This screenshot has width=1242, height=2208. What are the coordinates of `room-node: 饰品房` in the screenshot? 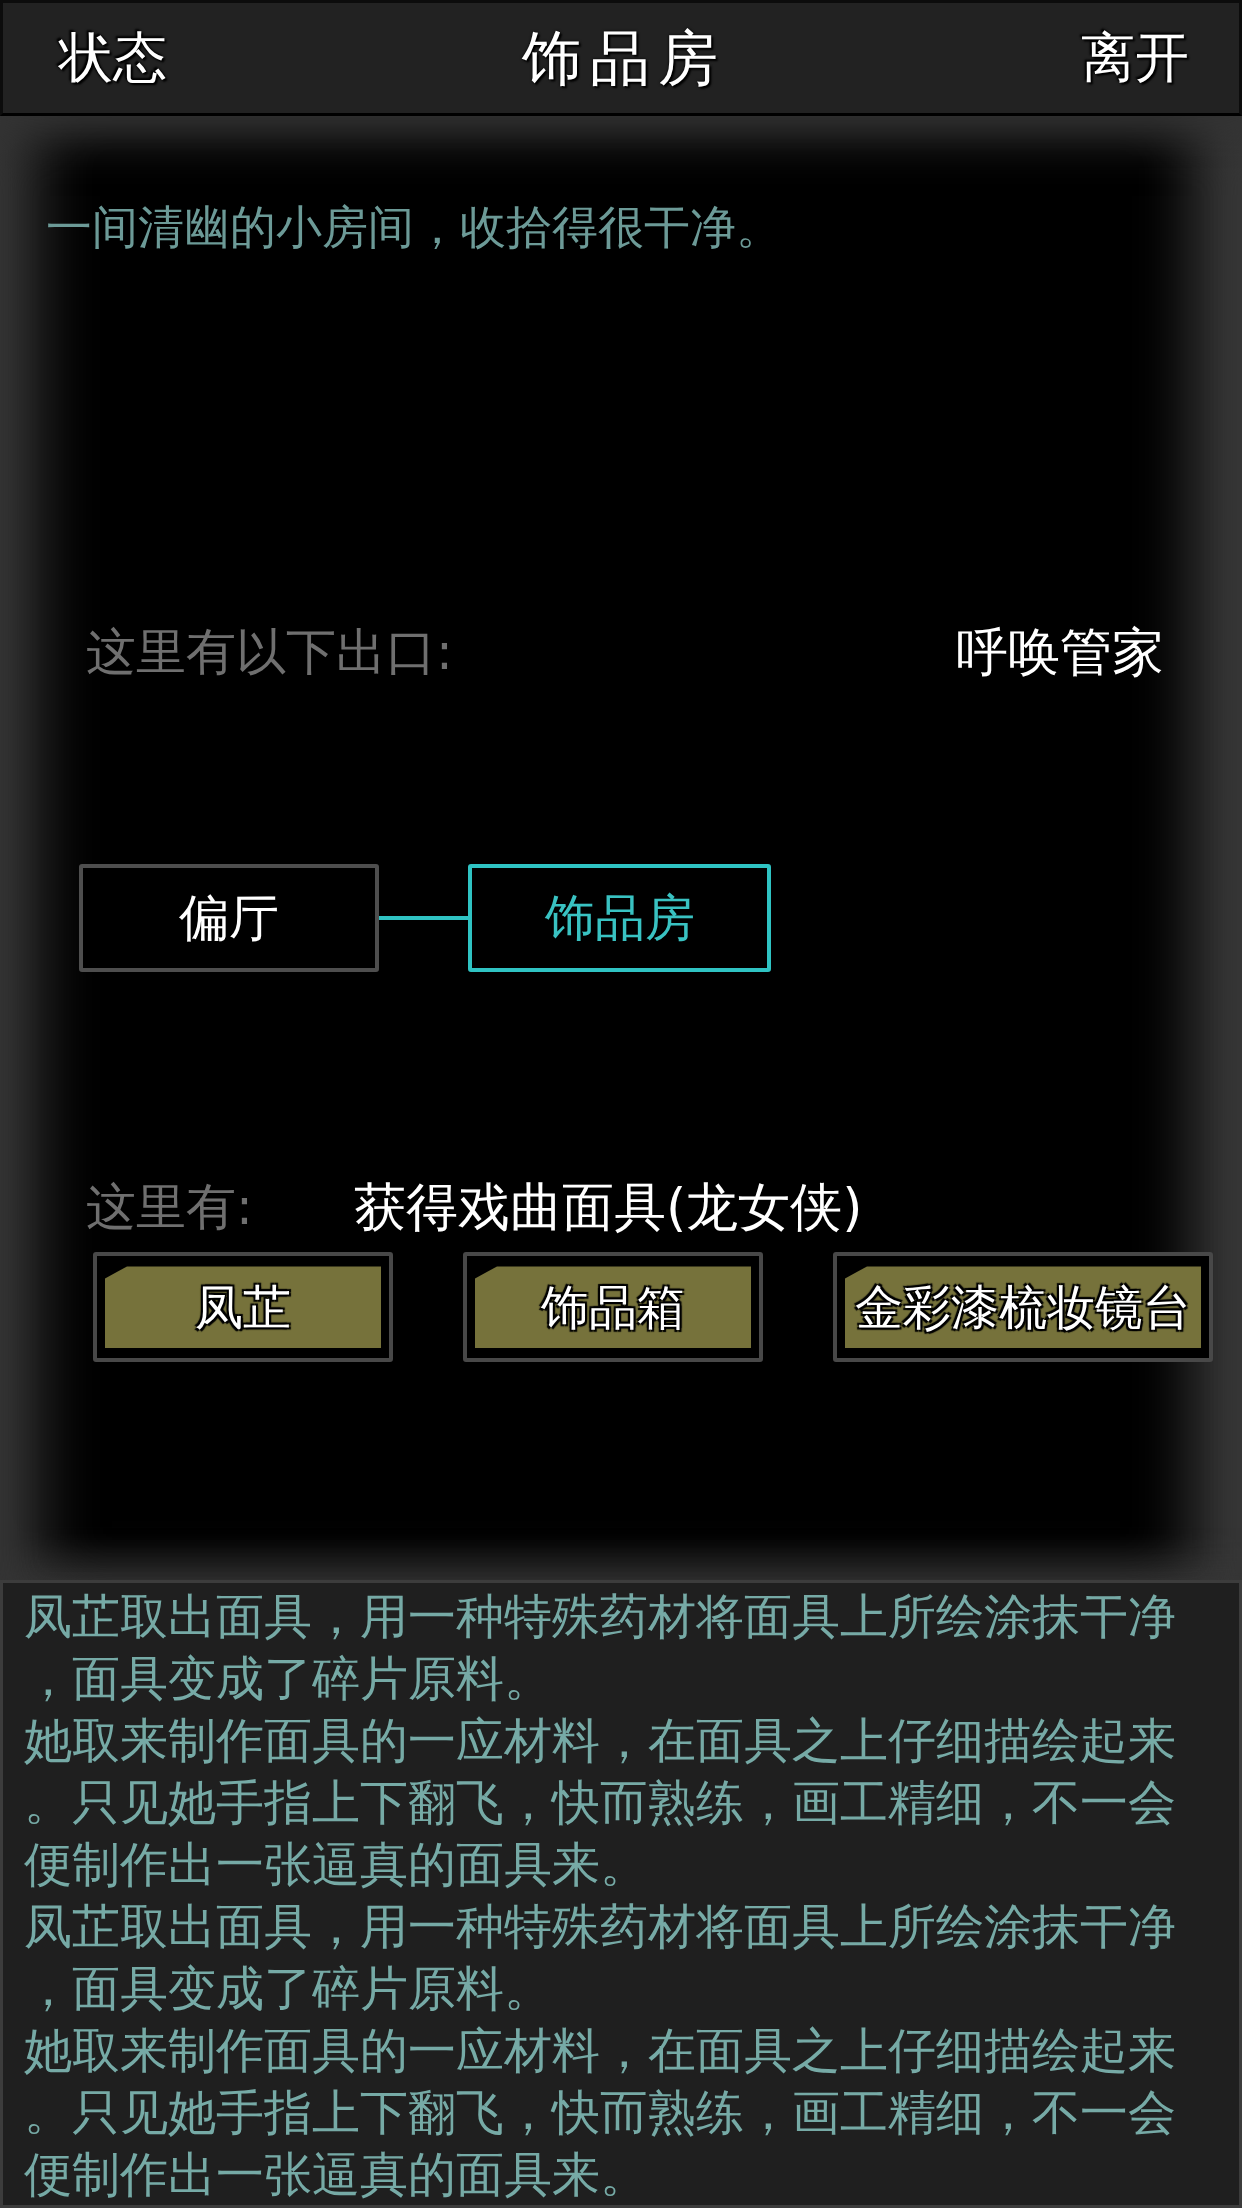 It's located at (619, 918).